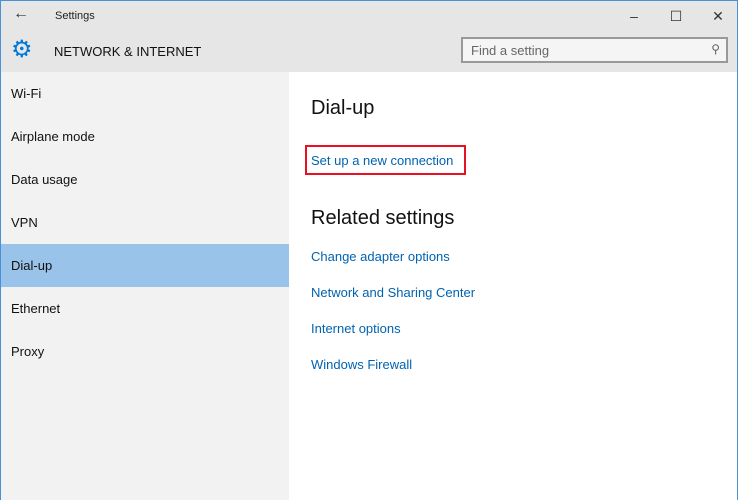 The height and width of the screenshot is (500, 738). I want to click on search-icon: ⚲, so click(715, 49).